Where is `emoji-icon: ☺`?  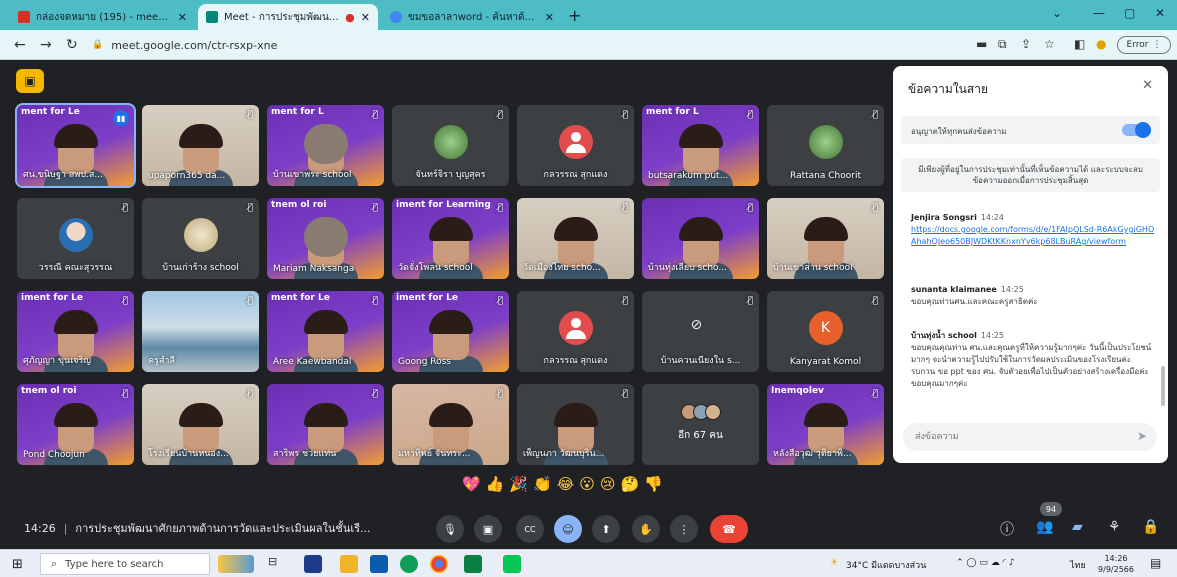
emoji-icon: ☺ is located at coordinates (568, 529).